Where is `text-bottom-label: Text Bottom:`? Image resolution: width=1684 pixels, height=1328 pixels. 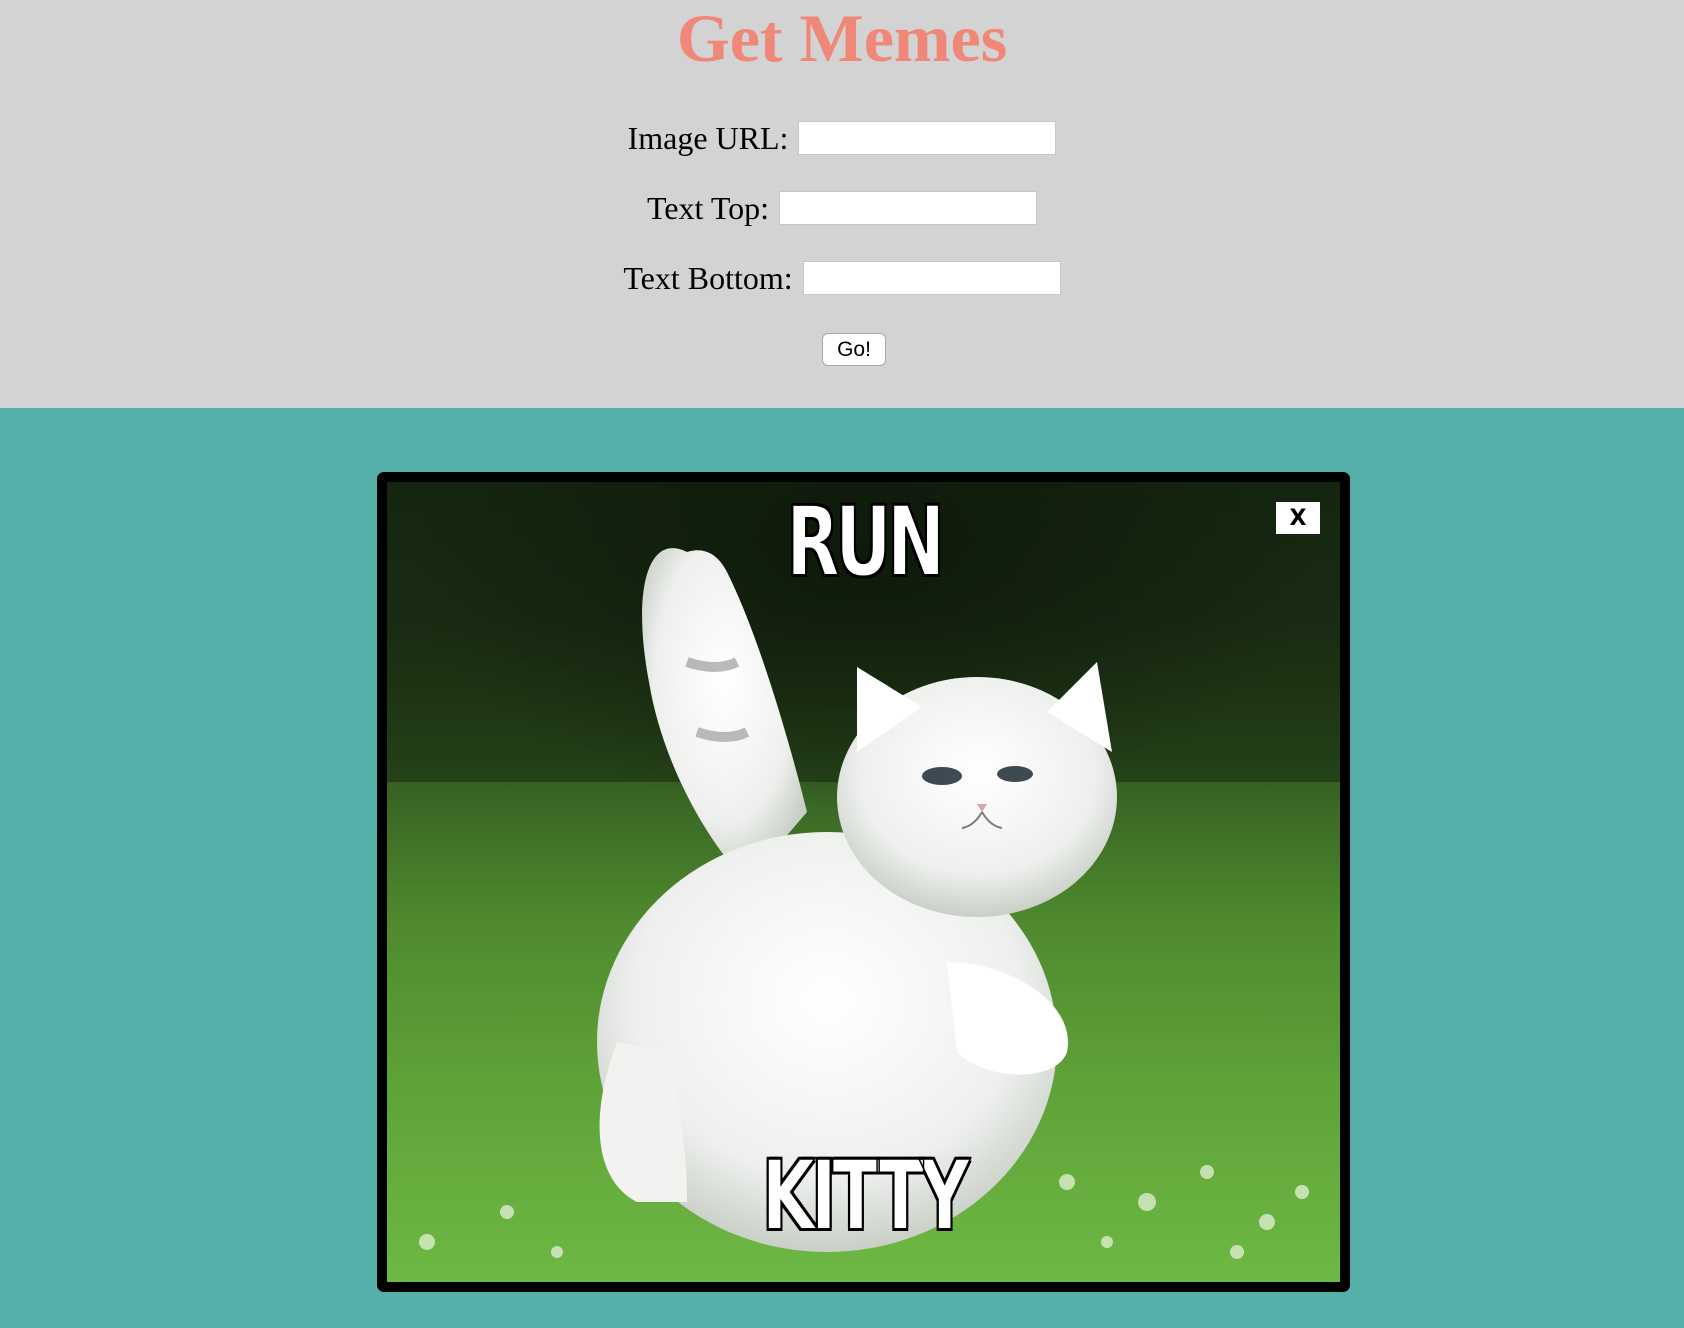 text-bottom-label: Text Bottom: is located at coordinates (708, 277).